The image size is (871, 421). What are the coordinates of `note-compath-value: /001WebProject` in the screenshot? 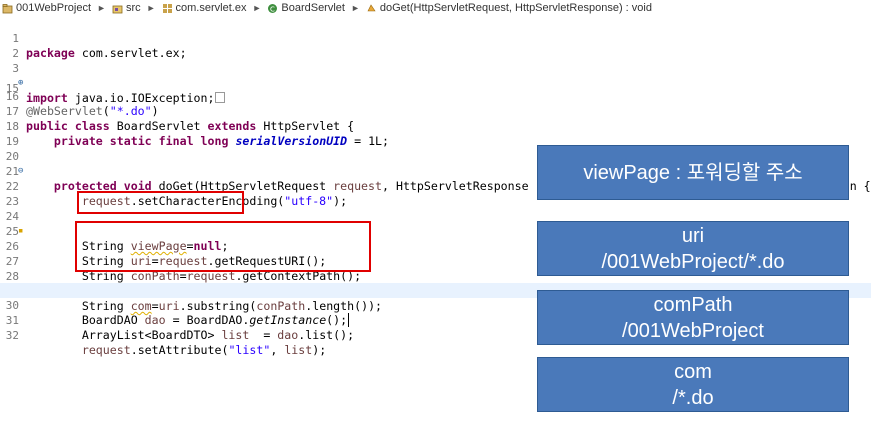 It's located at (693, 330).